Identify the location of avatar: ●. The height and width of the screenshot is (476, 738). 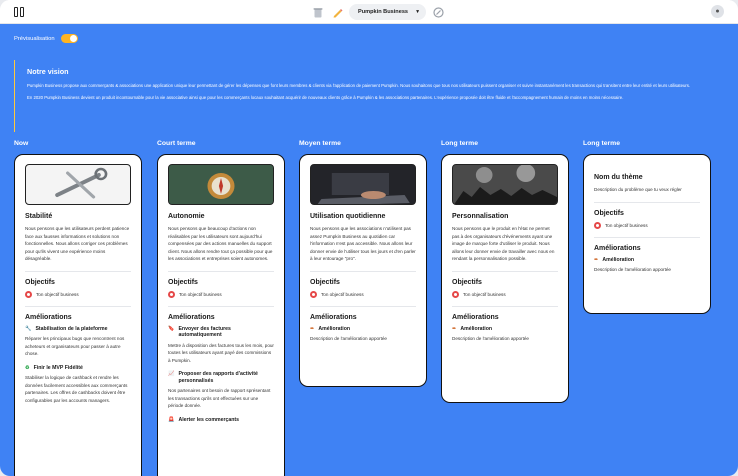
(717, 11).